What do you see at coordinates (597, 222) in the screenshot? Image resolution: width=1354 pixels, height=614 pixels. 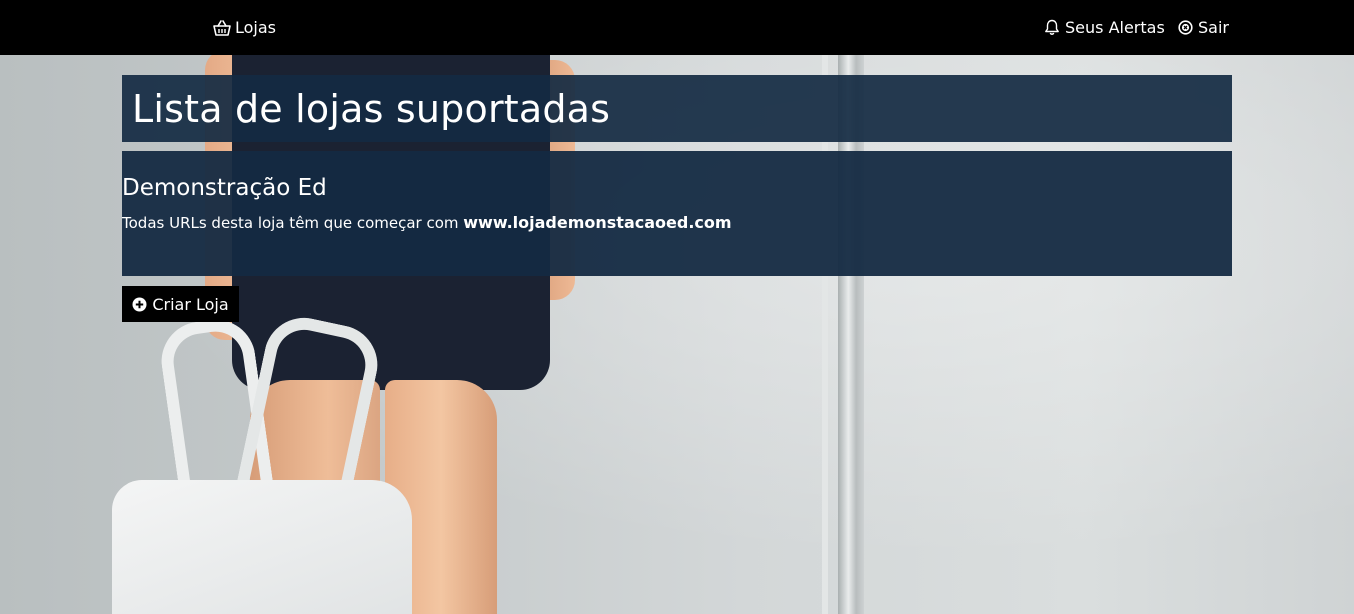 I see `store-url: www.lojademonstacaoed.com` at bounding box center [597, 222].